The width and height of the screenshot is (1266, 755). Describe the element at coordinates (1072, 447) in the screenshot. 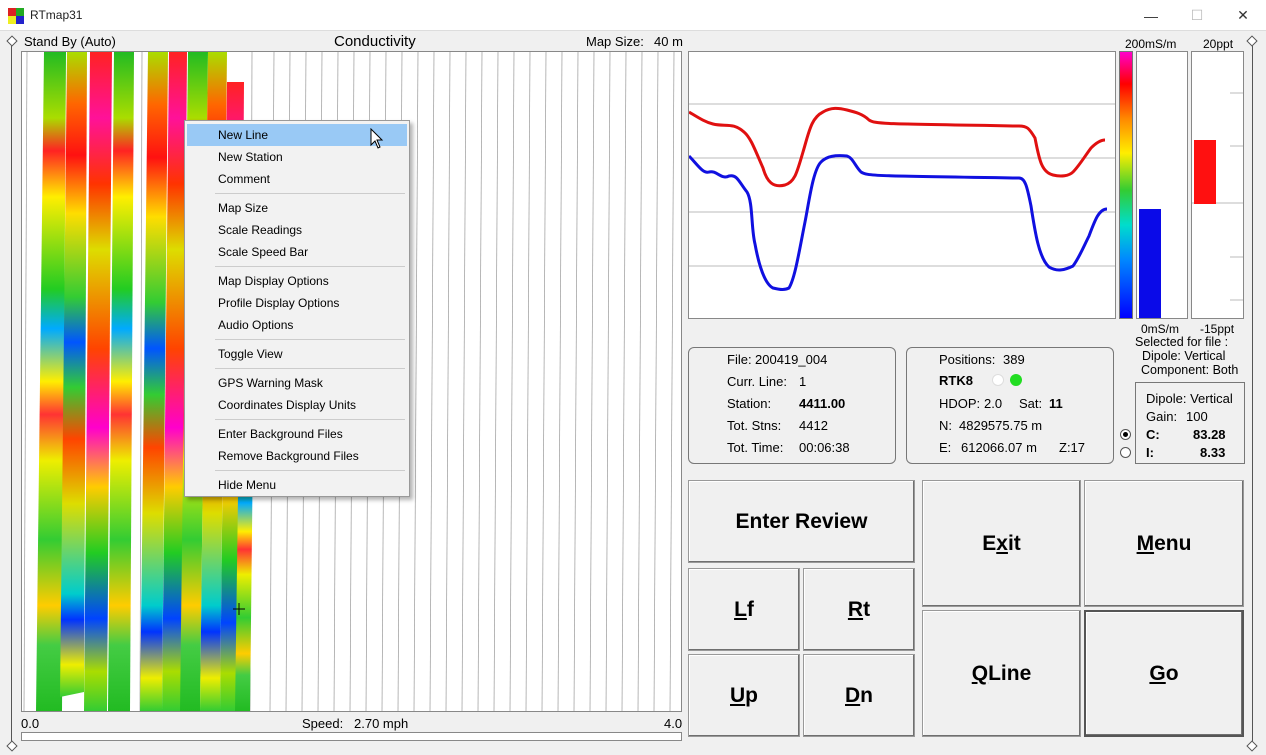

I see `elevation-zone: Z:17` at that location.